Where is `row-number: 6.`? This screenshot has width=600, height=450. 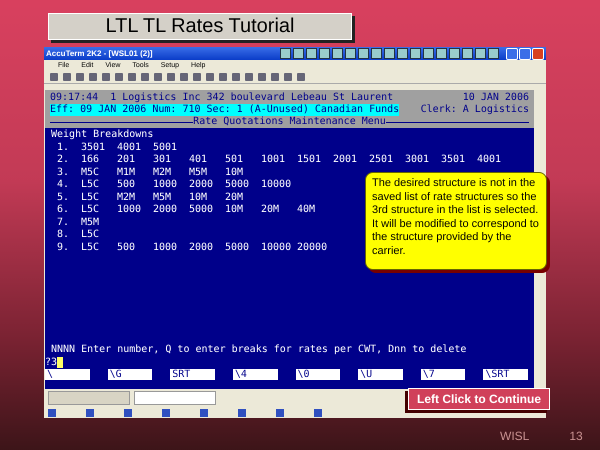 row-number: 6. is located at coordinates (63, 210).